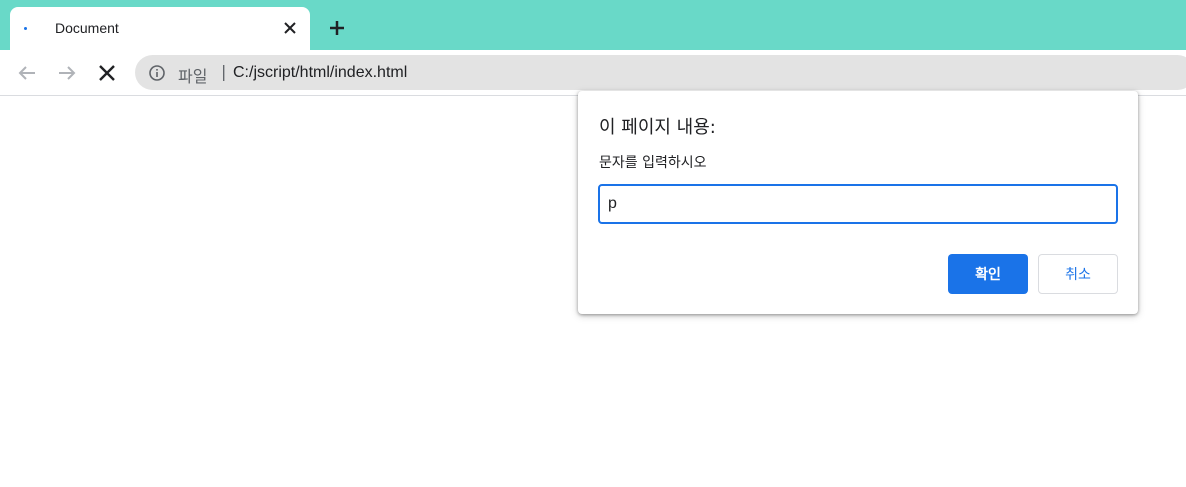 The image size is (1186, 487). I want to click on ok-button: 확인, so click(988, 274).